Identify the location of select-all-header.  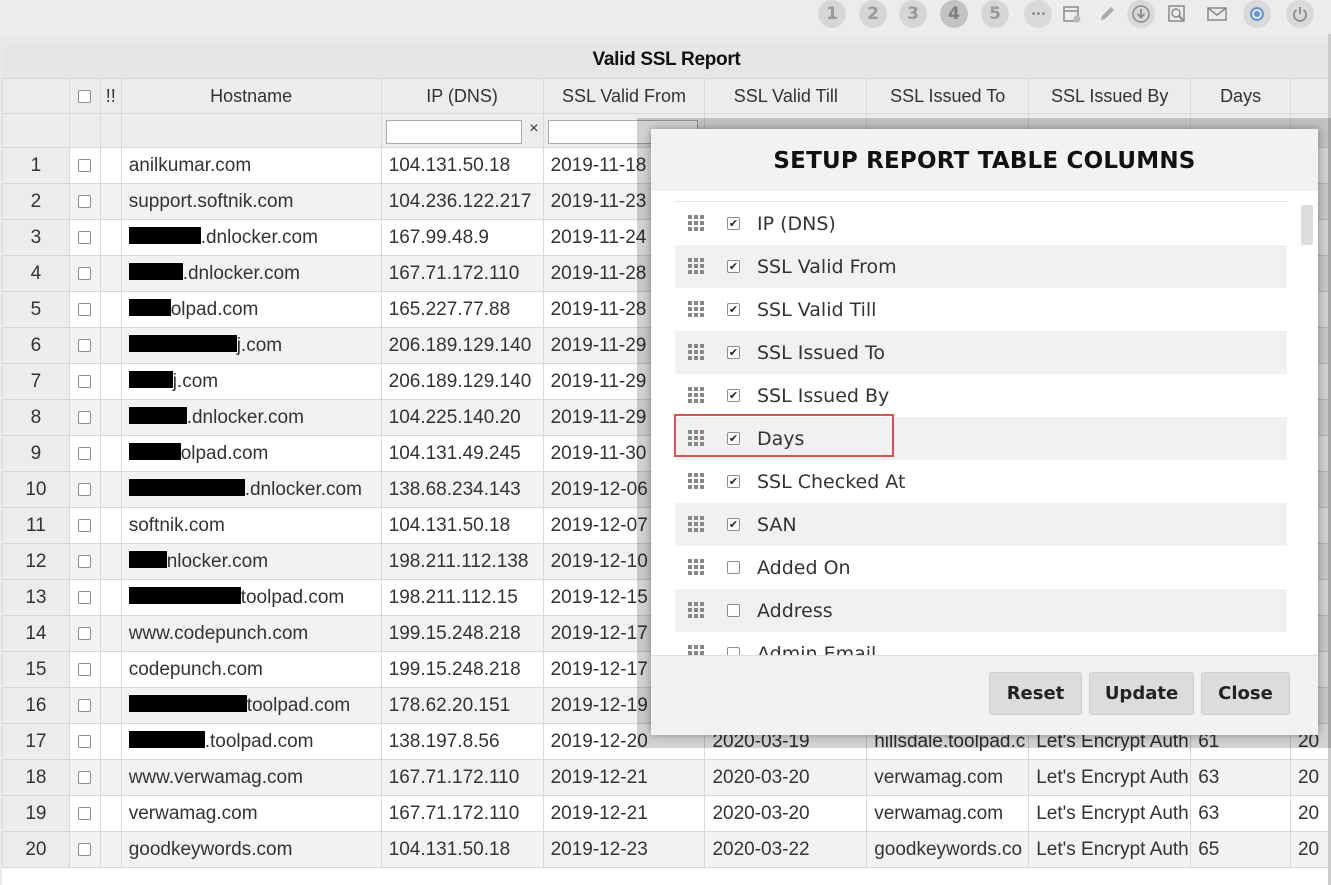
(84, 96).